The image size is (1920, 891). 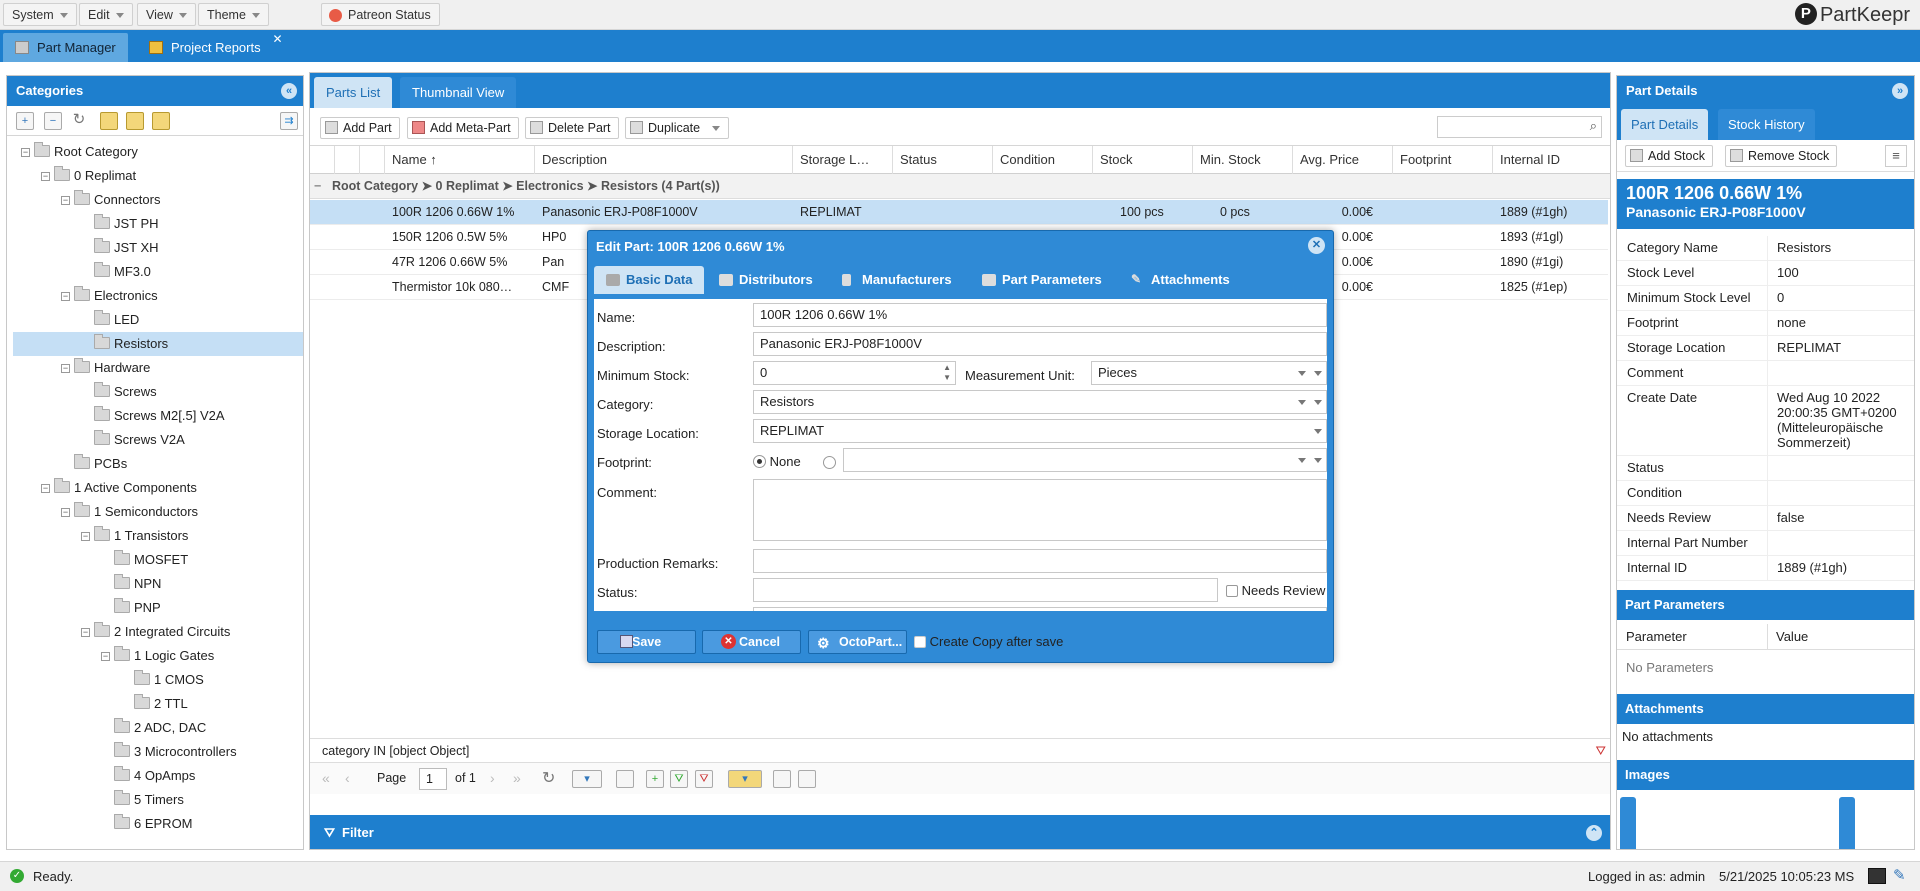 I want to click on tree-item: − Root Category, so click(x=75, y=152).